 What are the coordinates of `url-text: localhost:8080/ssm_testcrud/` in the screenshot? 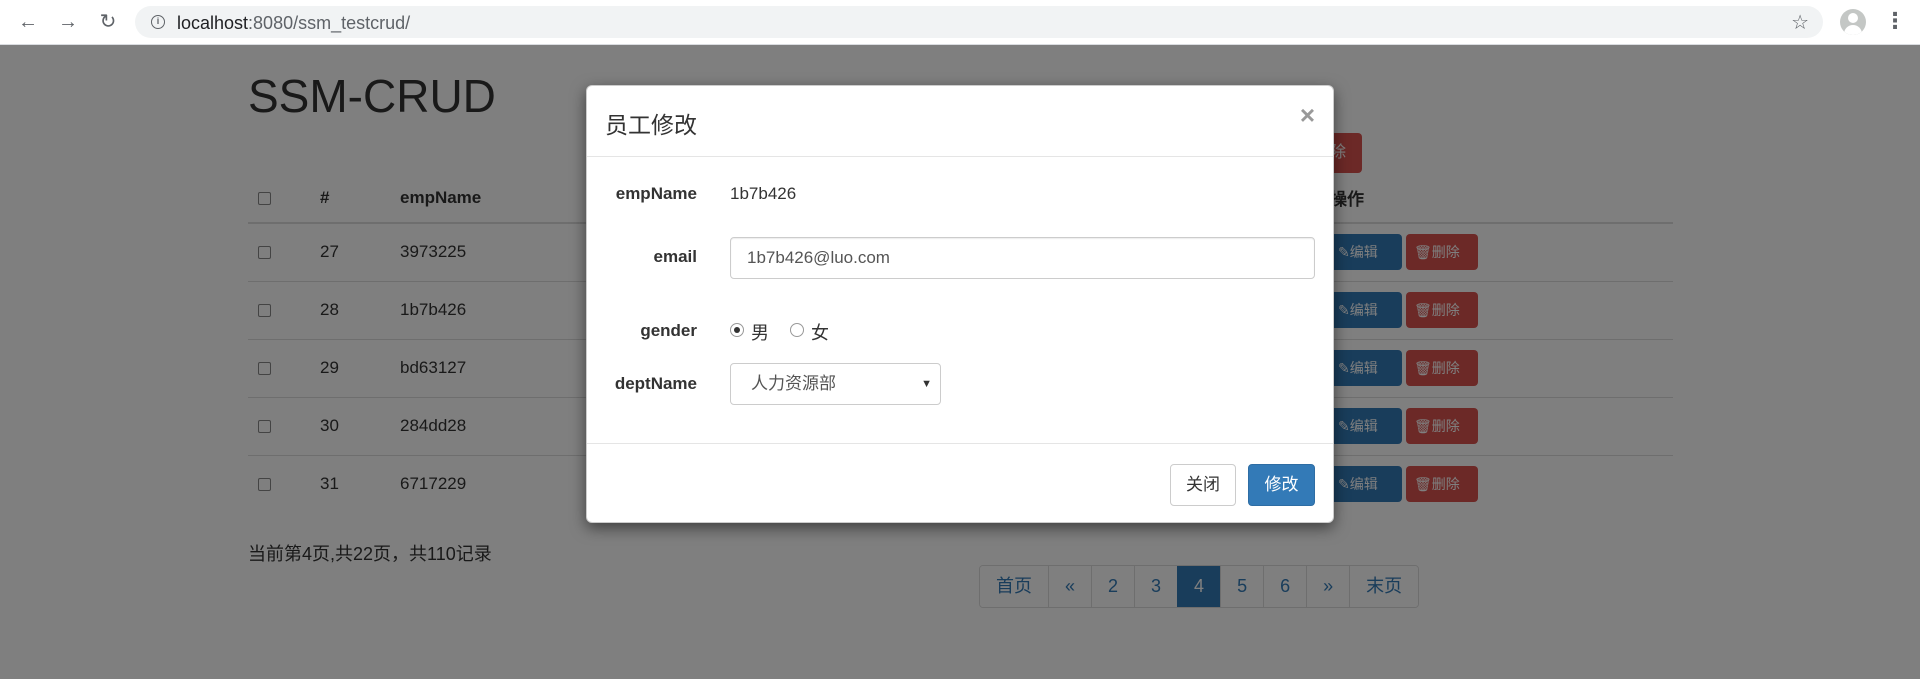 It's located at (293, 23).